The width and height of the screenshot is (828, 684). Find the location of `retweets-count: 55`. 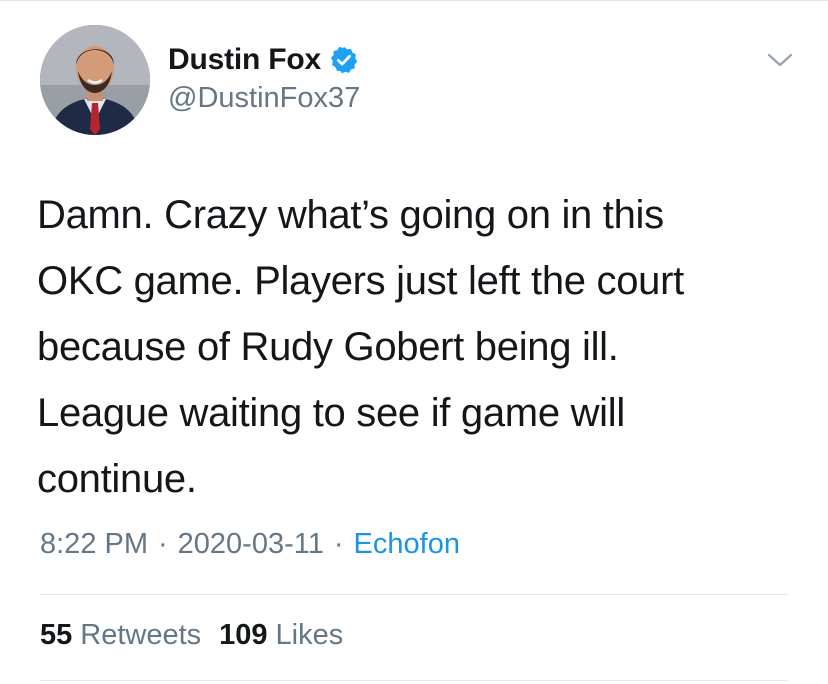

retweets-count: 55 is located at coordinates (56, 635).